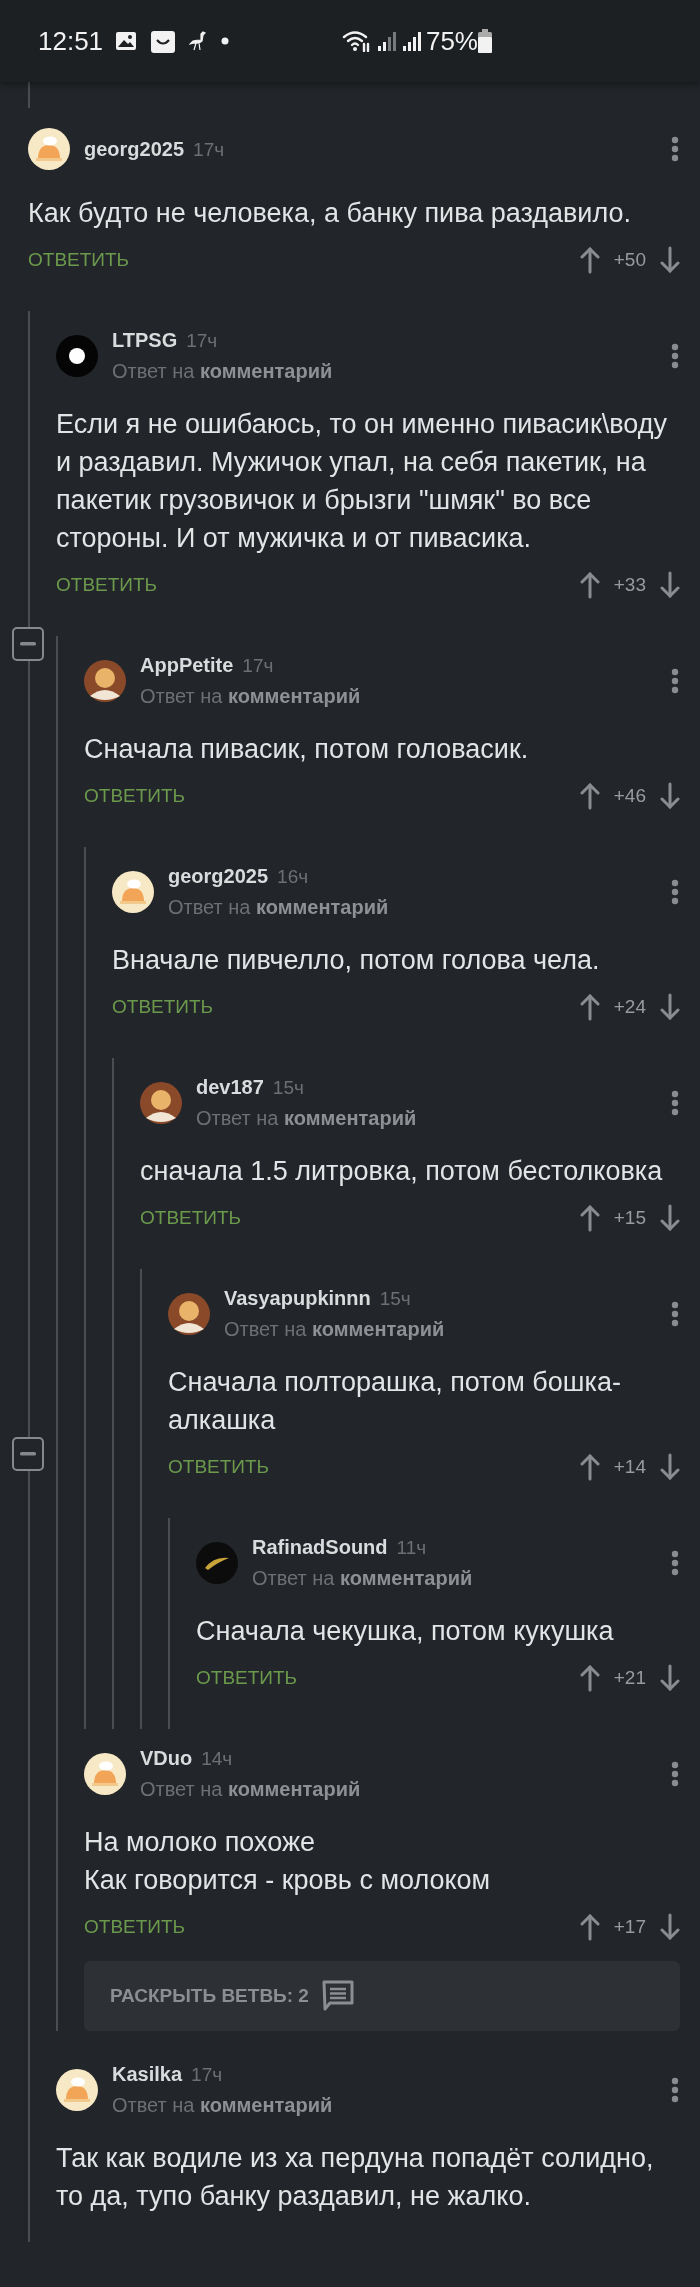 The width and height of the screenshot is (700, 2287). What do you see at coordinates (337, 1996) in the screenshot?
I see `comments-icon` at bounding box center [337, 1996].